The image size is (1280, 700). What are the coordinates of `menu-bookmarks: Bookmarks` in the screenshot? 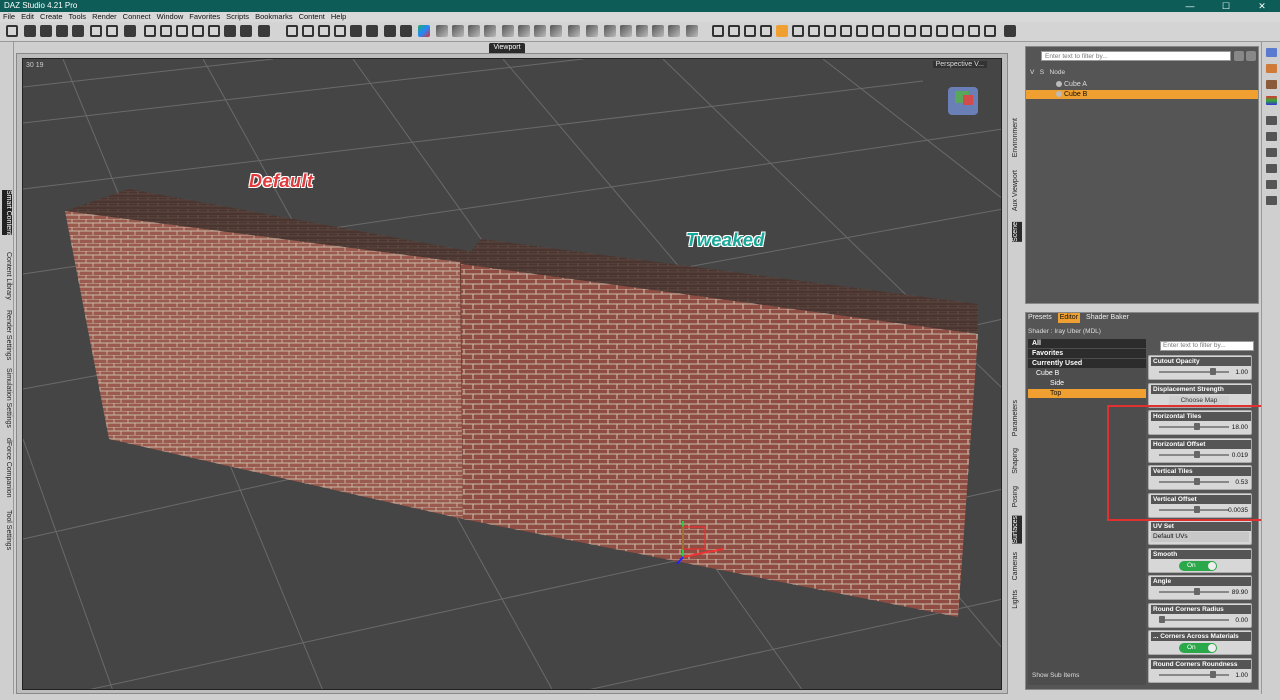 It's located at (274, 17).